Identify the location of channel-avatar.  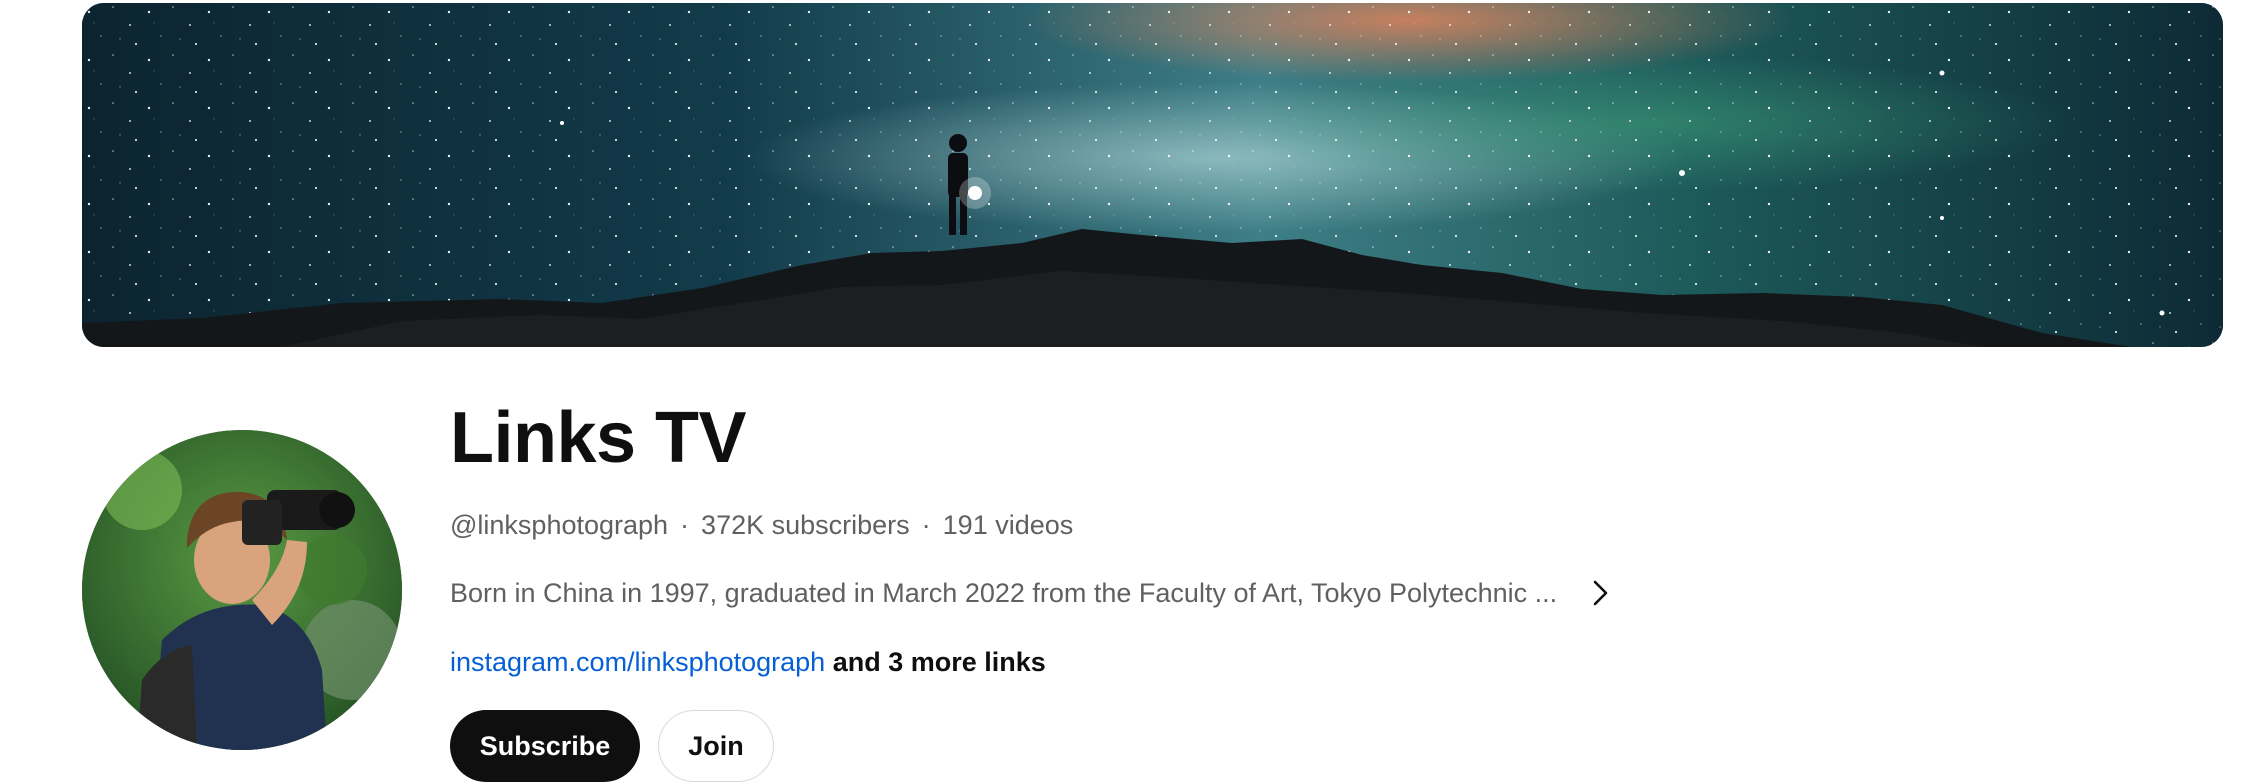
(242, 590).